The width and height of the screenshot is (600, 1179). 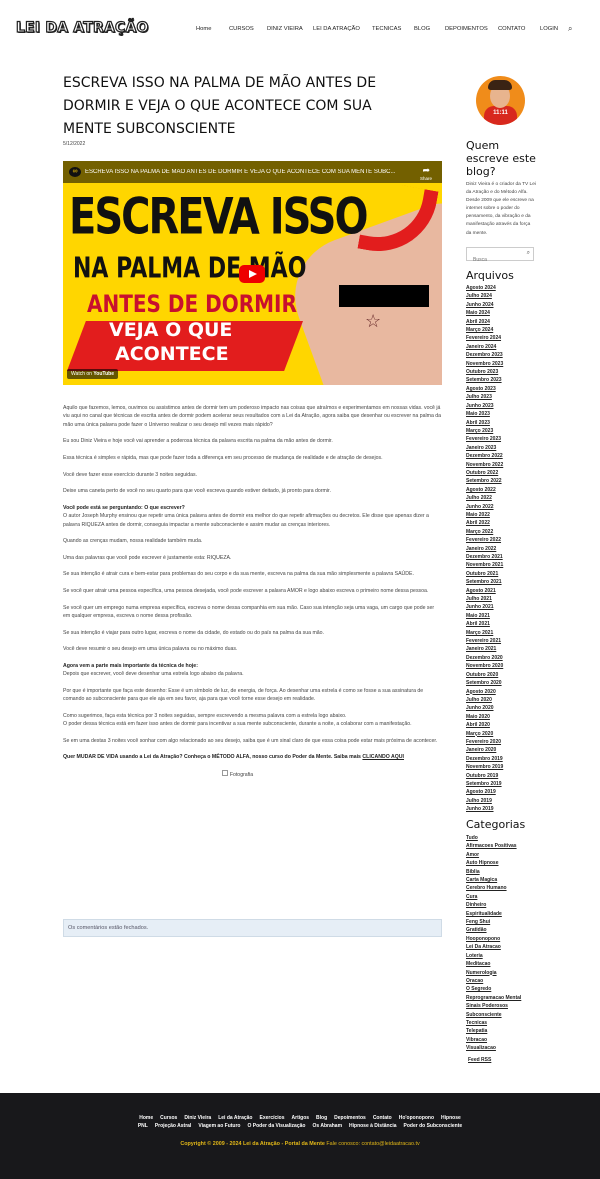 I want to click on archive-link: Fevereiro 2024, so click(x=484, y=338).